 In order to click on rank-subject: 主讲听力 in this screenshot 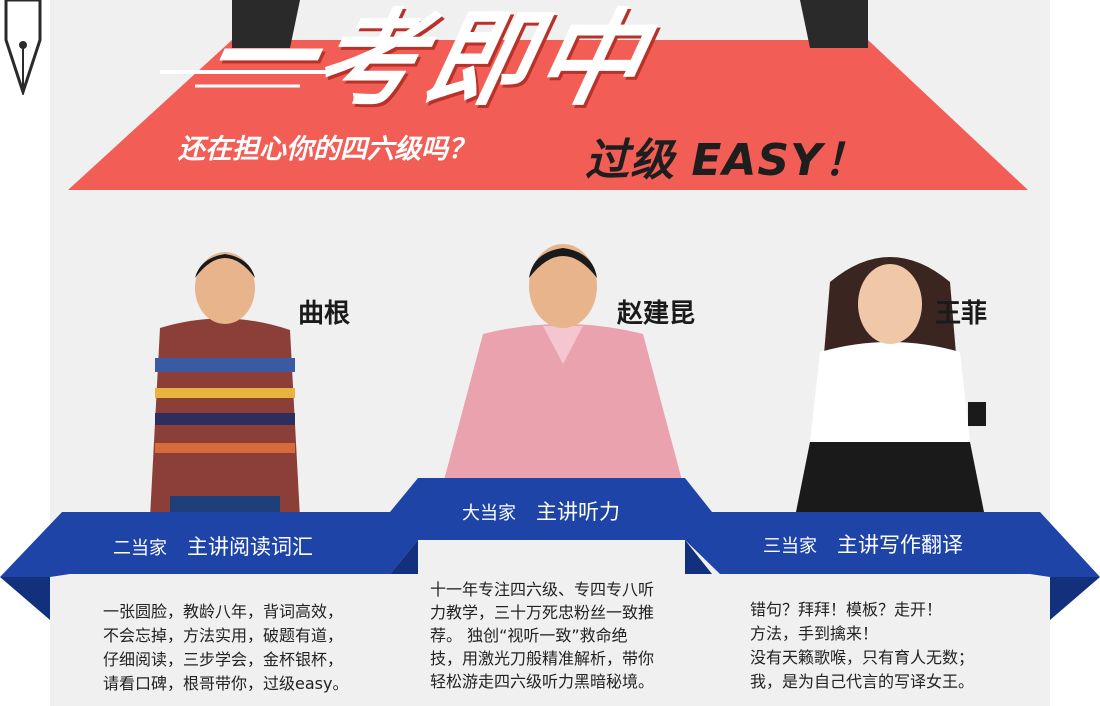, I will do `click(578, 512)`.